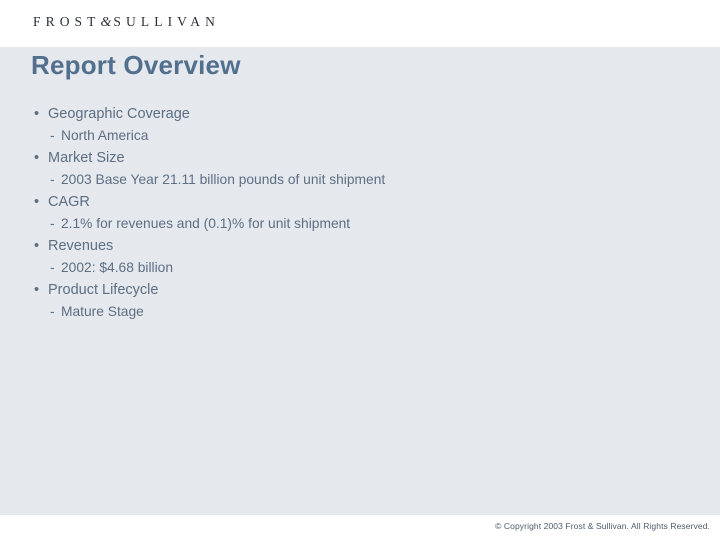  I want to click on list-item-label: CAGR, so click(69, 202).